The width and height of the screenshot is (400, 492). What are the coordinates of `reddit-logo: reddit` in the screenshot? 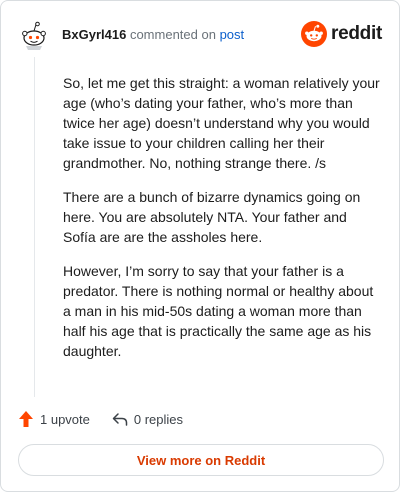 It's located at (341, 34).